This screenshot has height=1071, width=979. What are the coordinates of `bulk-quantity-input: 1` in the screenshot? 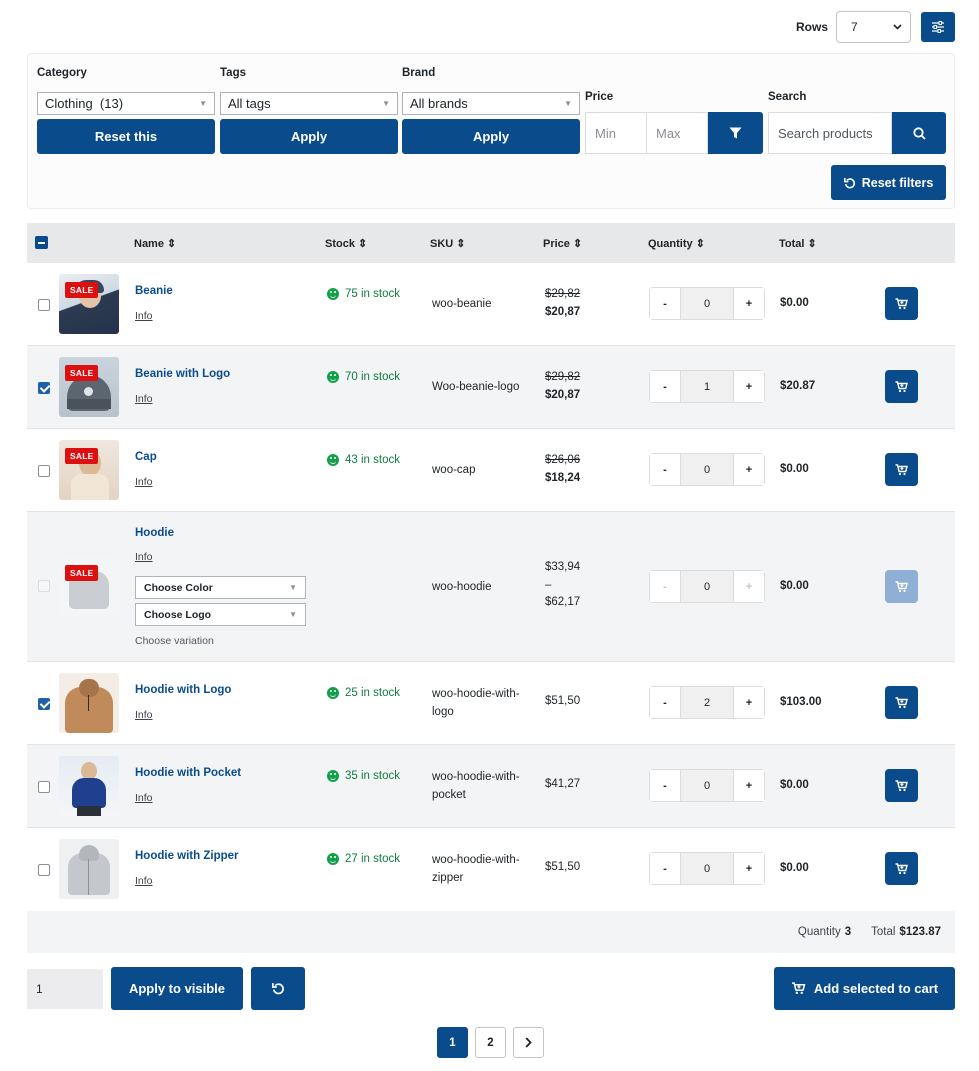 It's located at (65, 989).